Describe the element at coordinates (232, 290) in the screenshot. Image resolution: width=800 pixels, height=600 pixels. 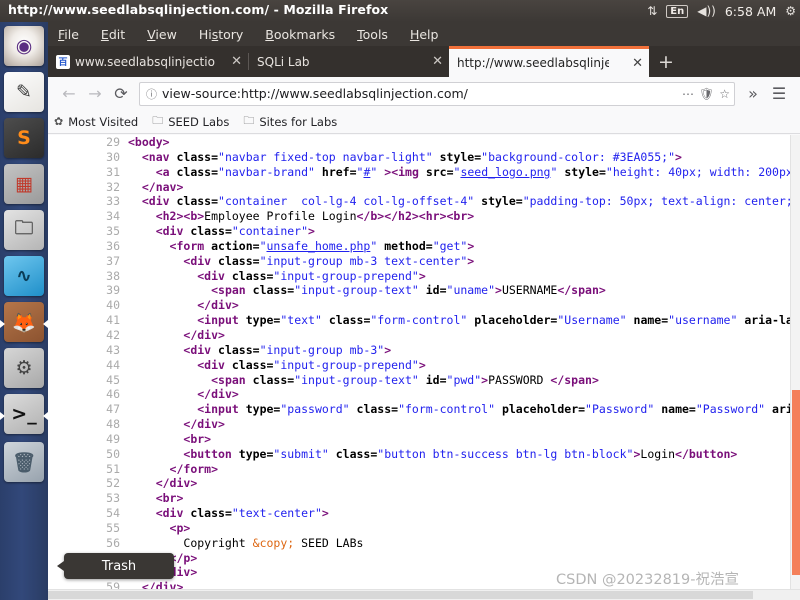
I see `code-token: <span` at that location.